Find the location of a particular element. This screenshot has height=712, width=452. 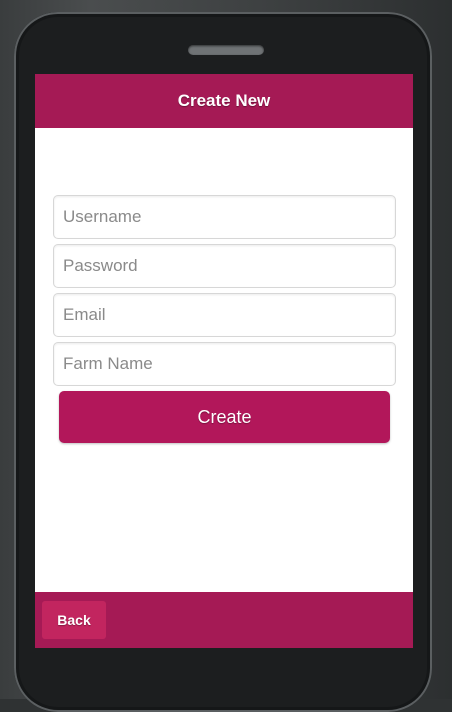

username-input is located at coordinates (224, 217).